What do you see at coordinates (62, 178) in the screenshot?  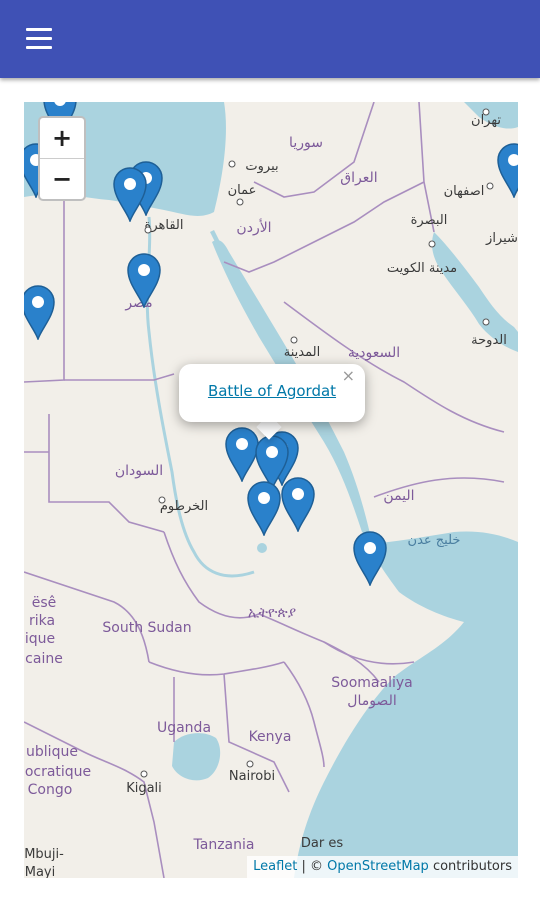 I see `zoom-out-button: −` at bounding box center [62, 178].